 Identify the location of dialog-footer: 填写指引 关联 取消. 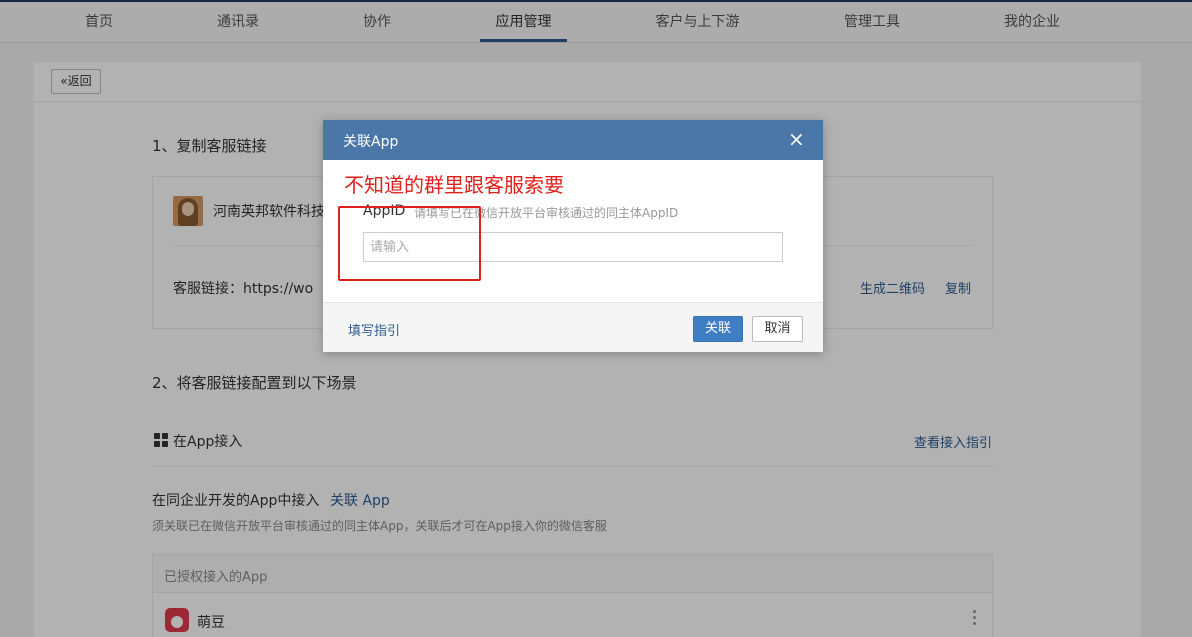
(573, 327).